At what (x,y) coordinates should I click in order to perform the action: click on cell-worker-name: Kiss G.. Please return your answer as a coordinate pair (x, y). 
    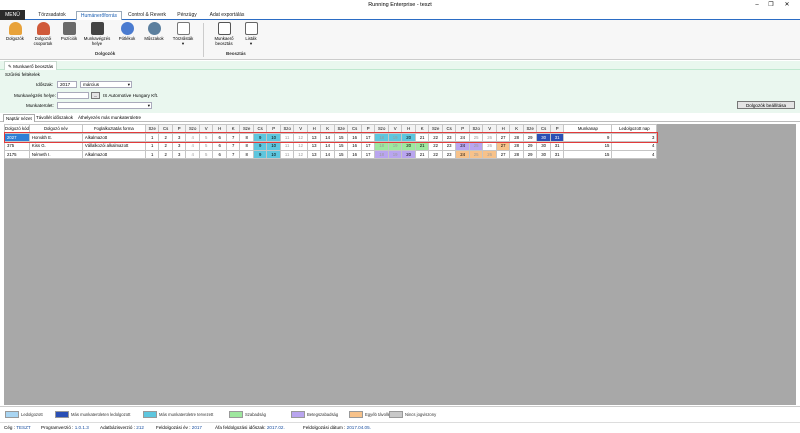
    Looking at the image, I should click on (55, 146).